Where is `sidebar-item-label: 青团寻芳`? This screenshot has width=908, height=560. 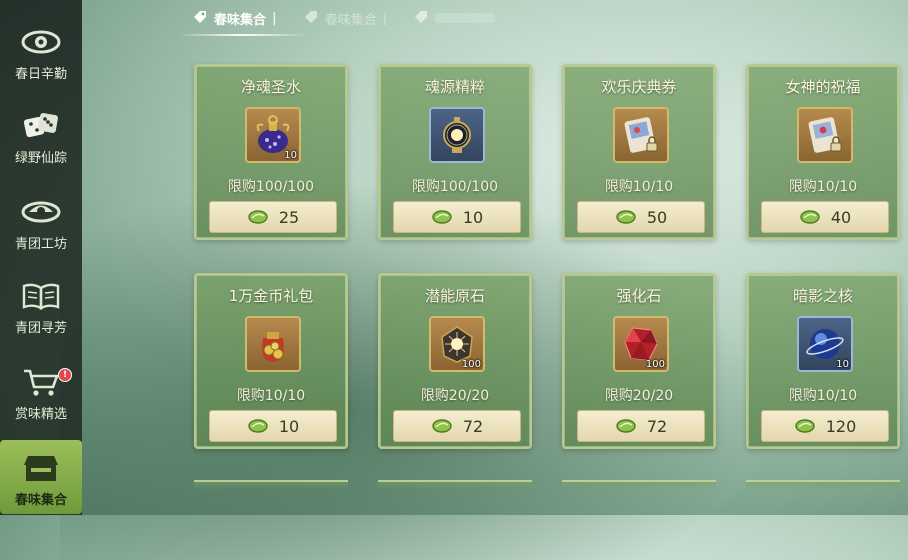
sidebar-item-label: 青团寻芳 is located at coordinates (40, 328).